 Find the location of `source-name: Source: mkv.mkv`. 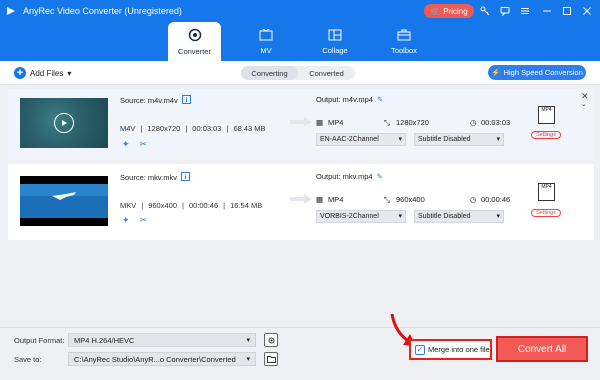

source-name: Source: mkv.mkv is located at coordinates (148, 177).